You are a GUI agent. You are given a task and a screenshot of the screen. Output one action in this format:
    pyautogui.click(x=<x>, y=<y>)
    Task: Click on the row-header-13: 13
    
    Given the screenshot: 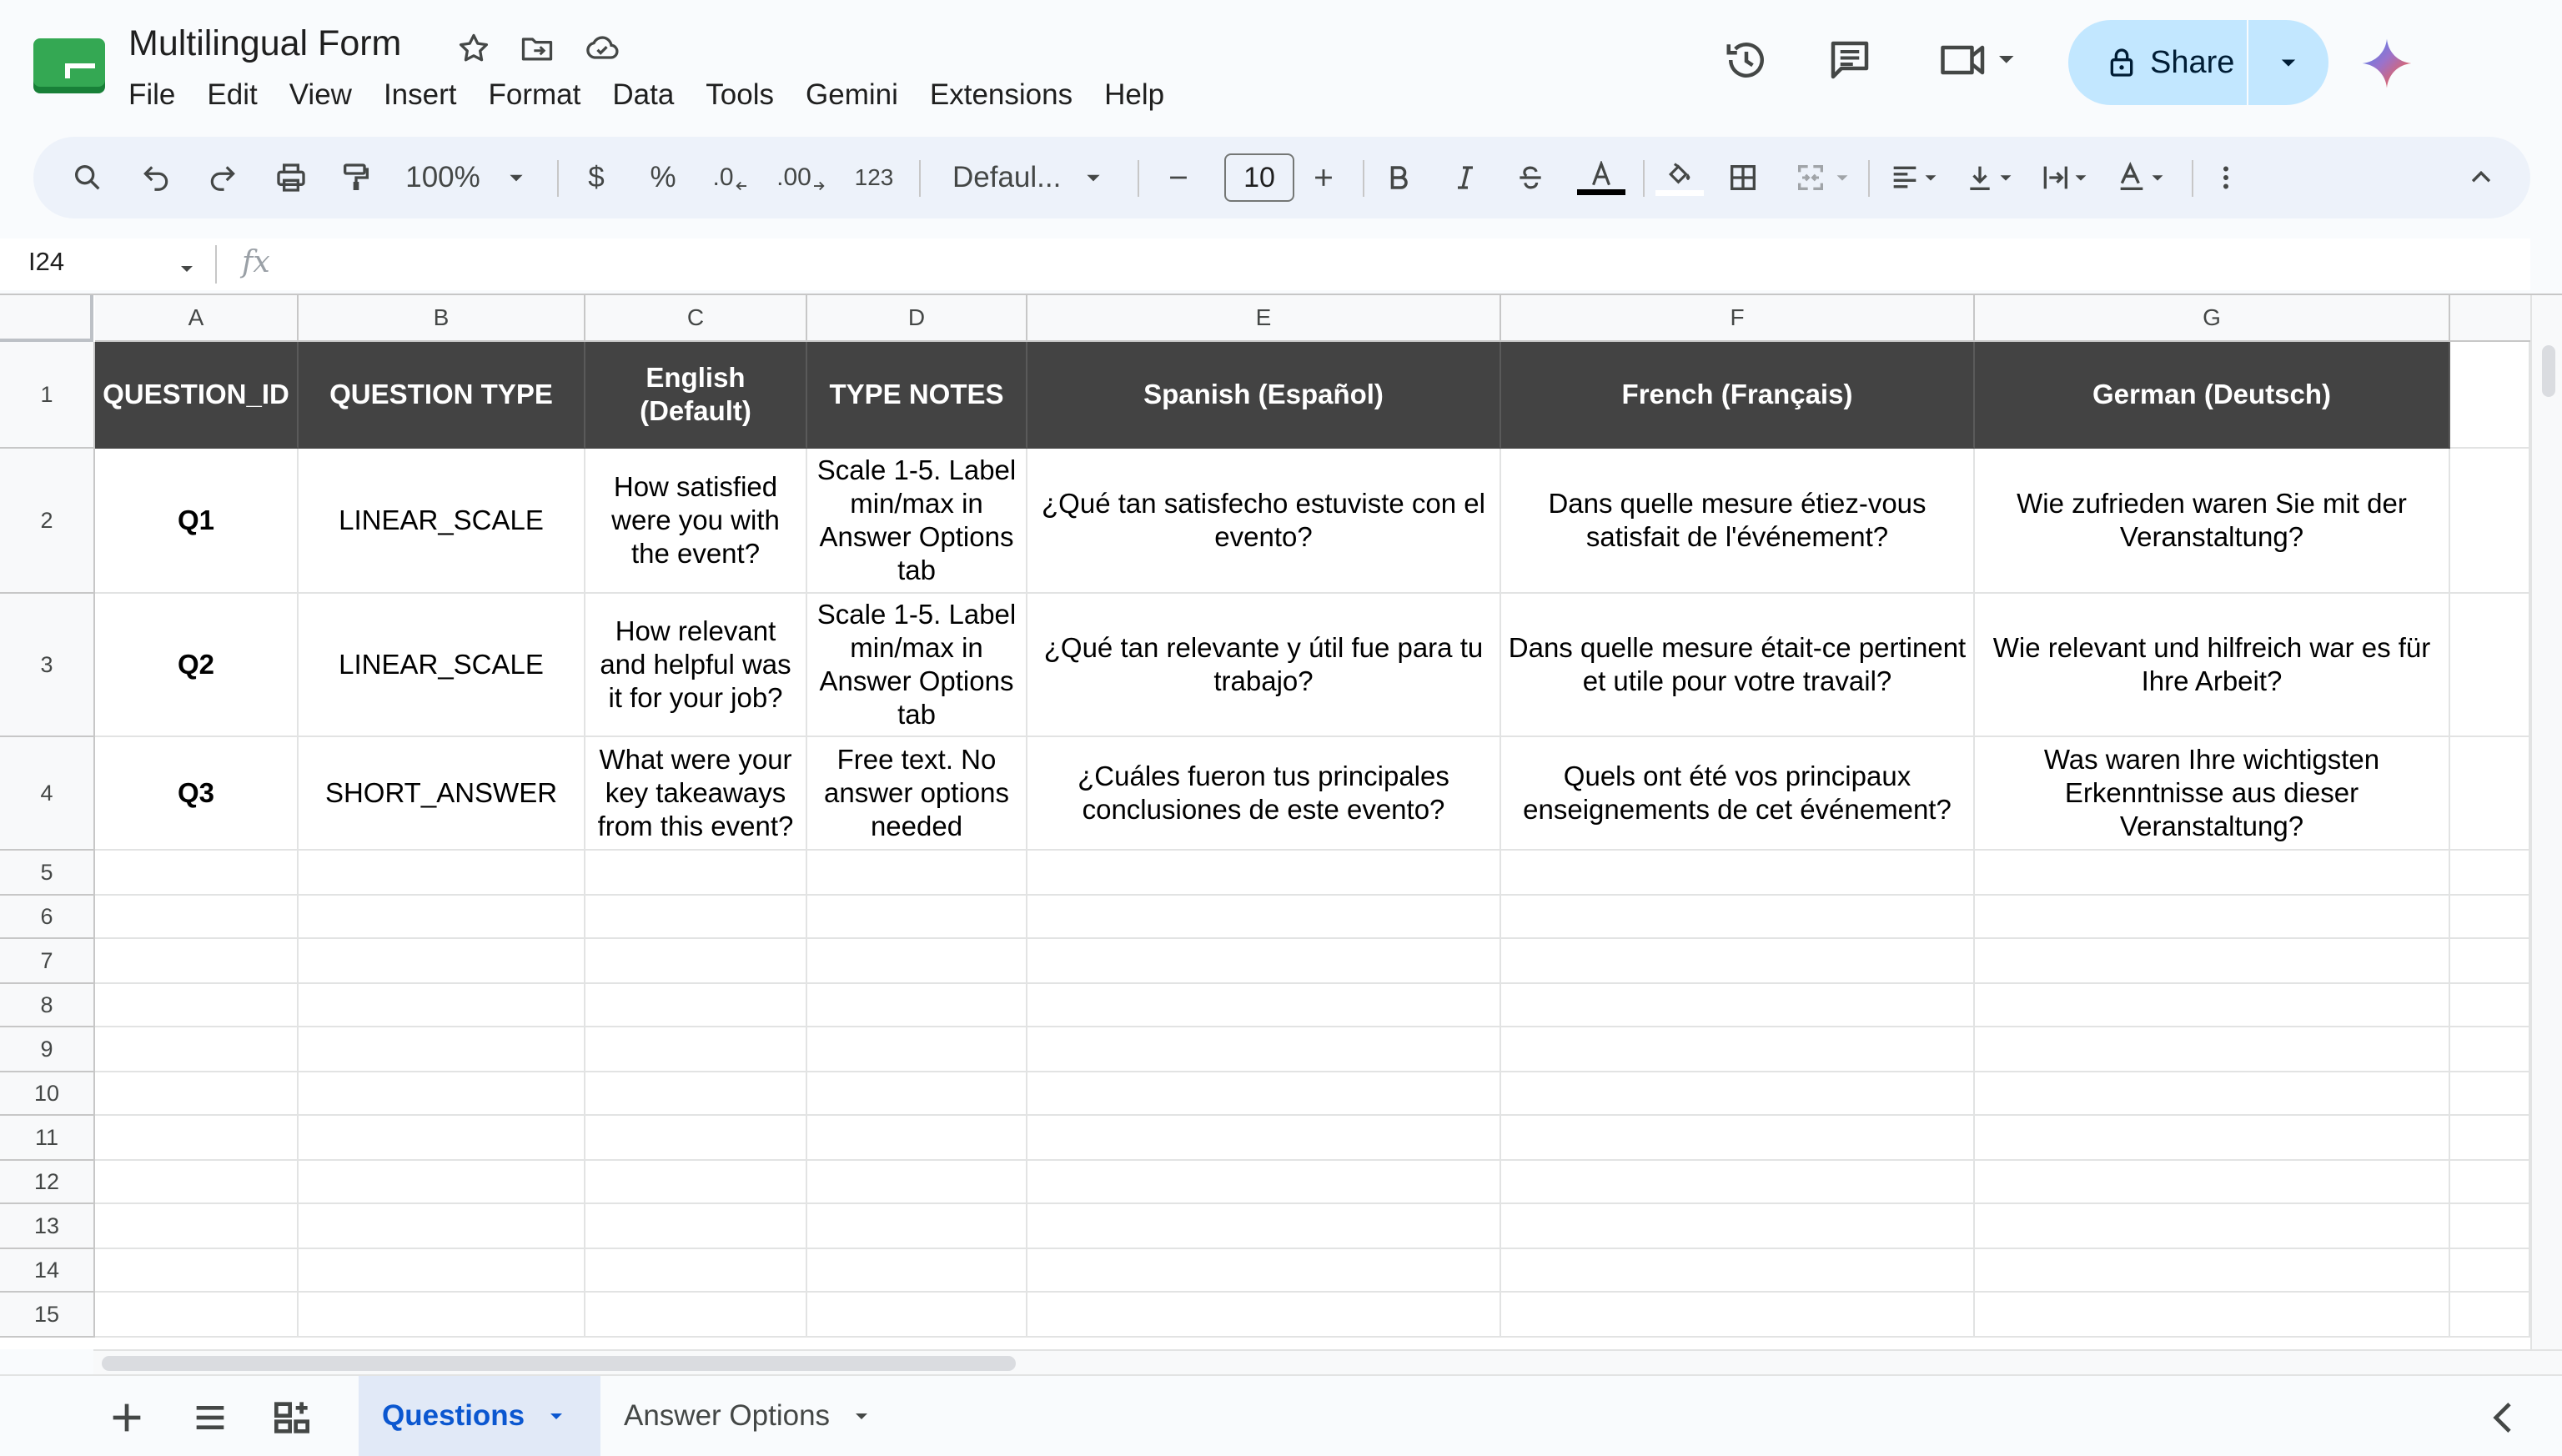 What is the action you would take?
    pyautogui.click(x=47, y=1226)
    